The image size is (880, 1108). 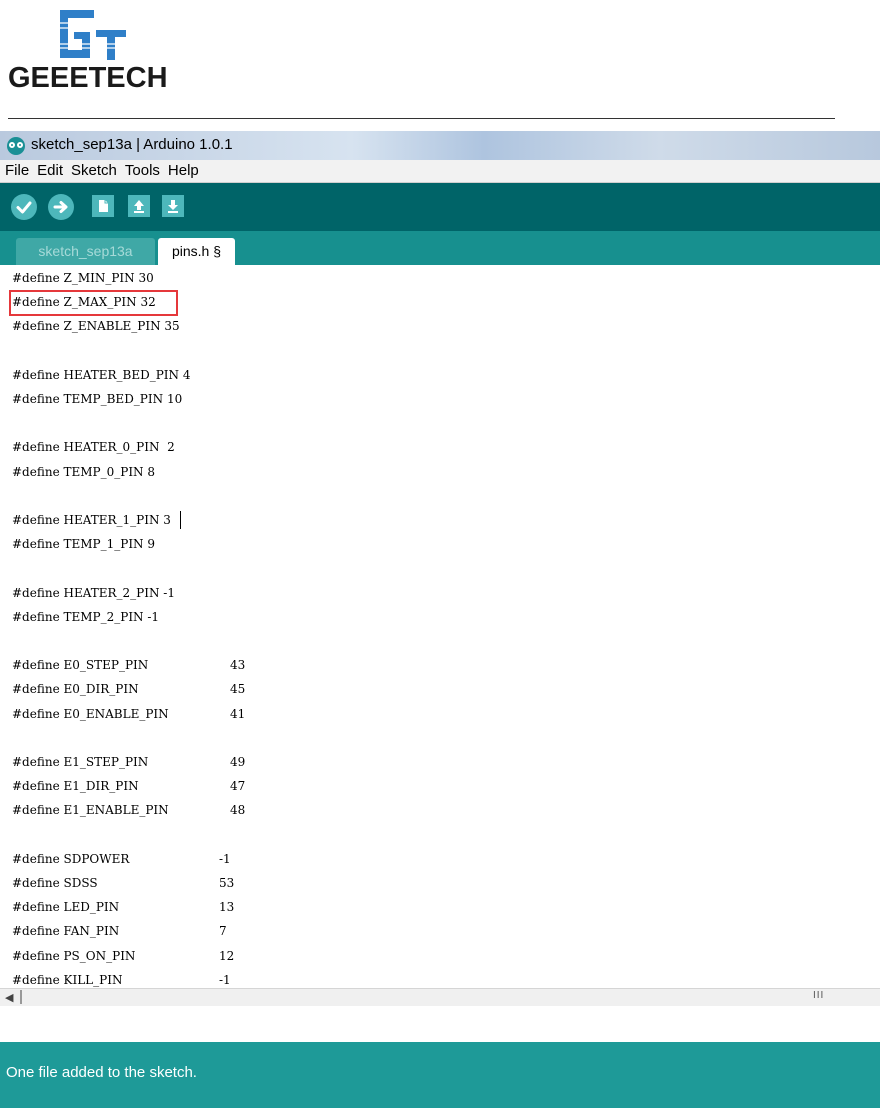 I want to click on verify-button, so click(x=24, y=207).